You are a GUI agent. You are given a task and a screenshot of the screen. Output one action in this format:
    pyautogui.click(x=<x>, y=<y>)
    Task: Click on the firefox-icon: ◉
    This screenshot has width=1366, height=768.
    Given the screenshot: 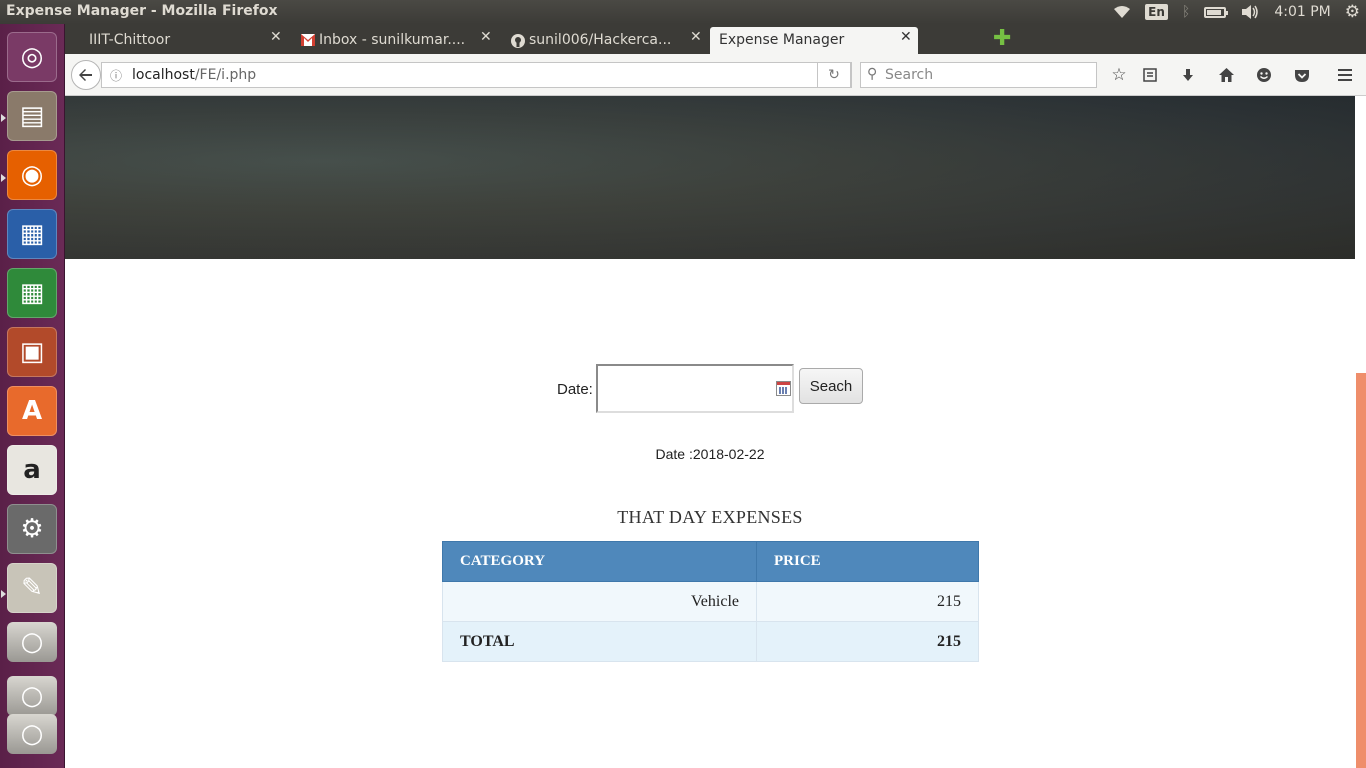 What is the action you would take?
    pyautogui.click(x=32, y=175)
    